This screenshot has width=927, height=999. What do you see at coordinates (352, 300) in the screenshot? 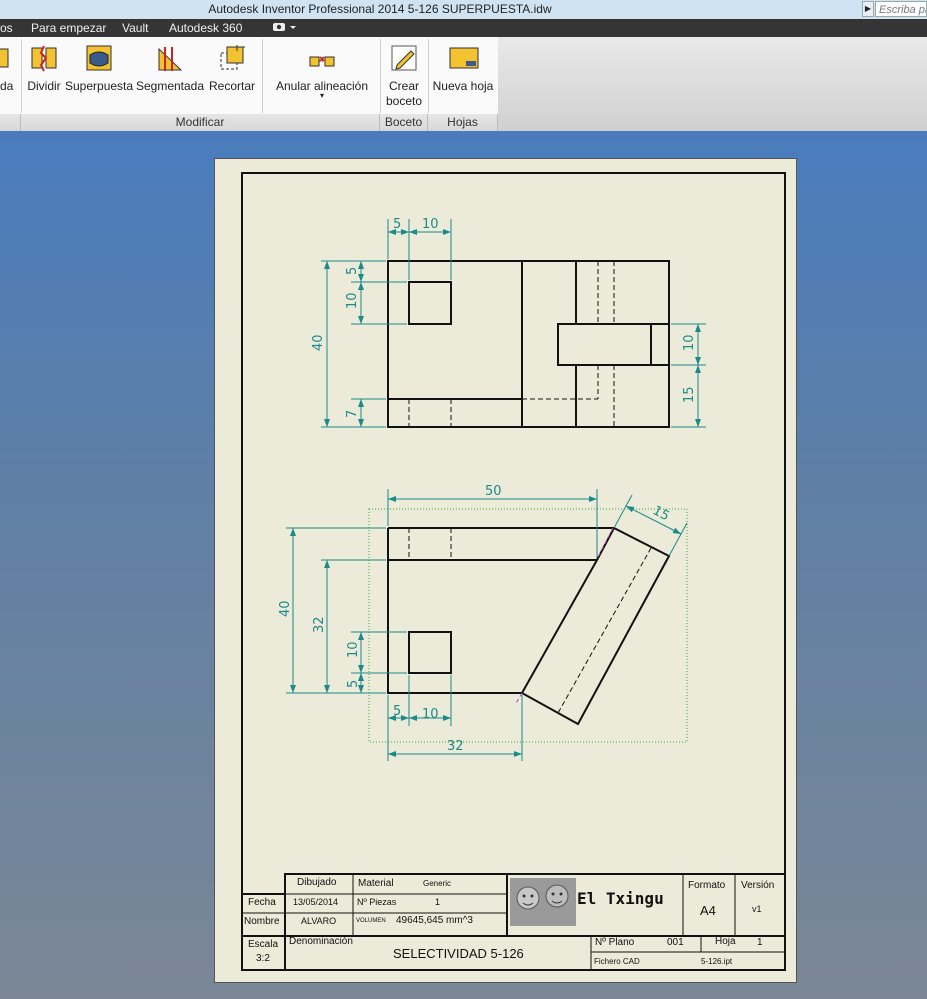
I see `dim-top-h10: 10` at bounding box center [352, 300].